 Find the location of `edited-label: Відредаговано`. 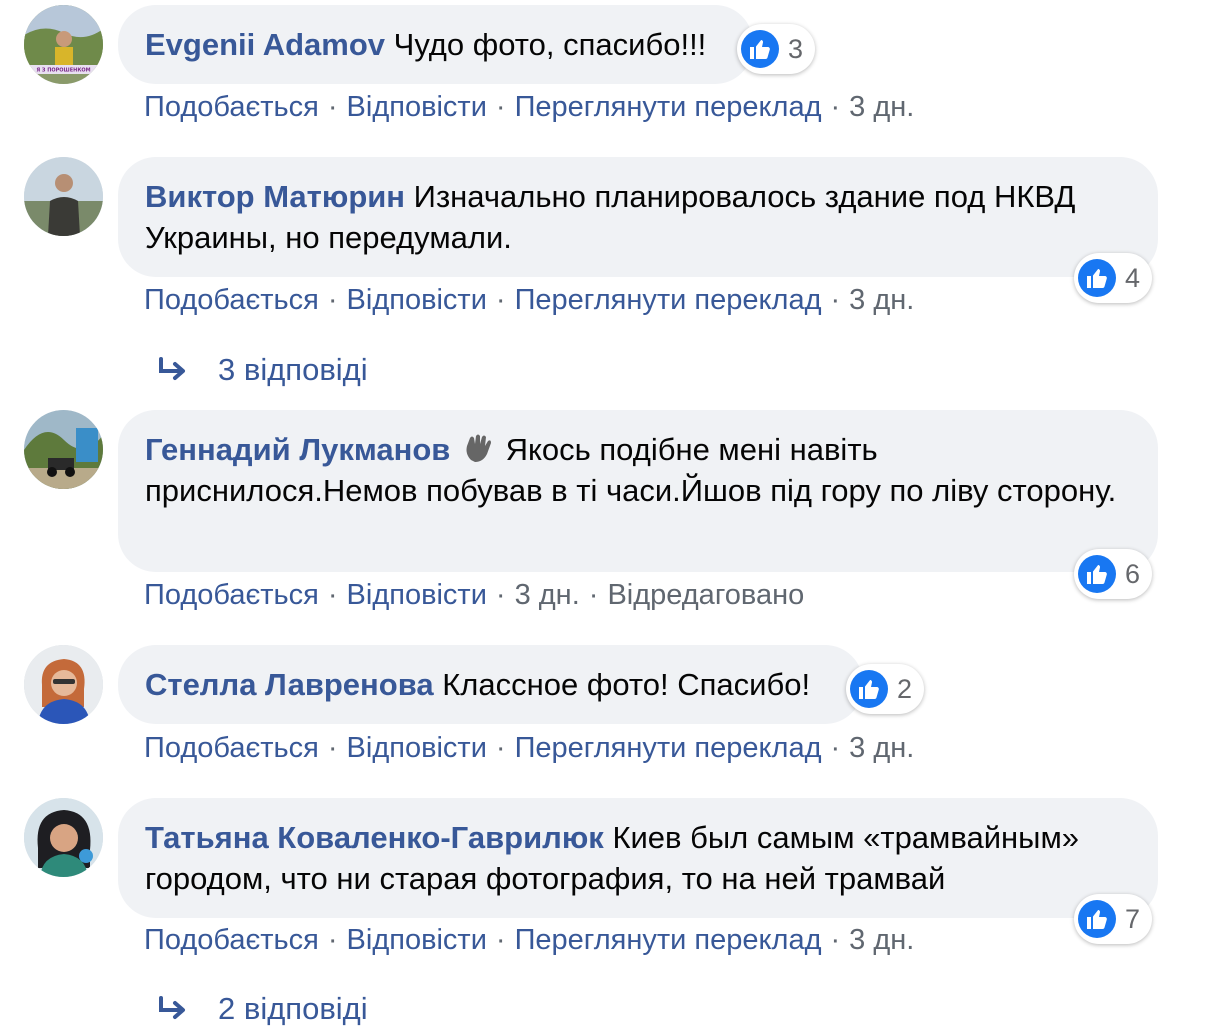

edited-label: Відредаговано is located at coordinates (705, 595).